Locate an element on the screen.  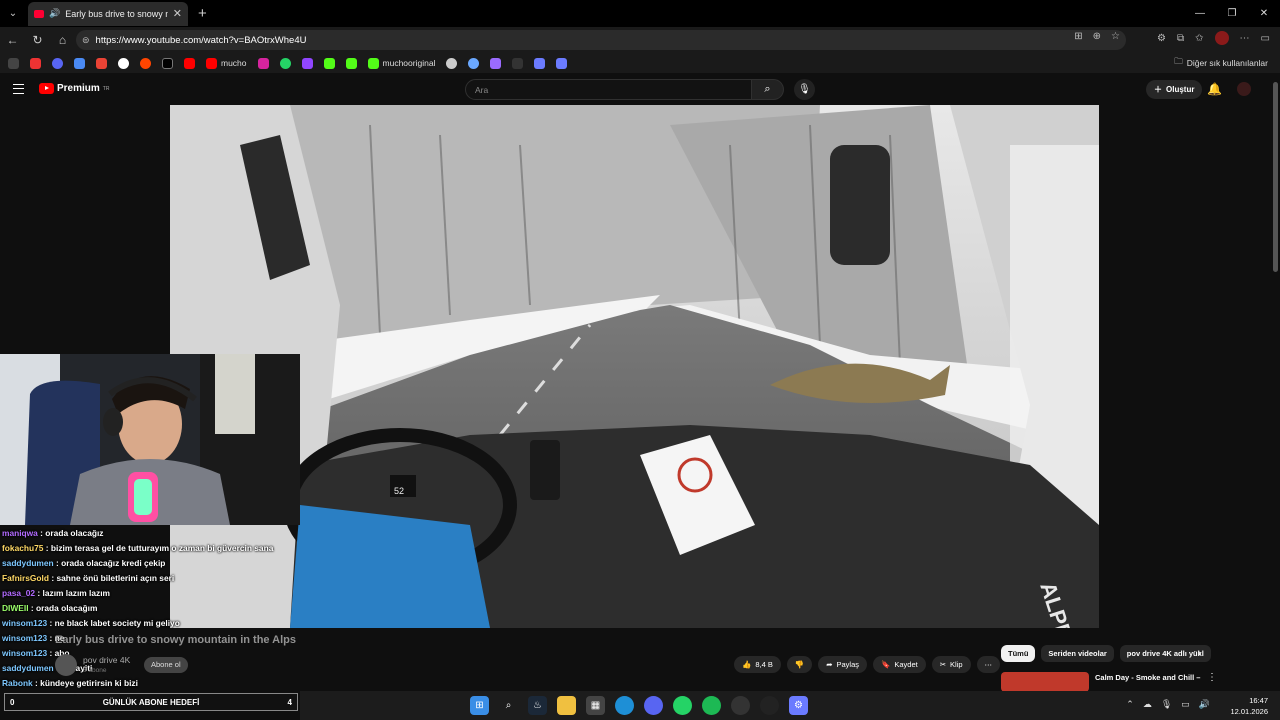
speaker-icon: 🔊 is located at coordinates (54, 13).